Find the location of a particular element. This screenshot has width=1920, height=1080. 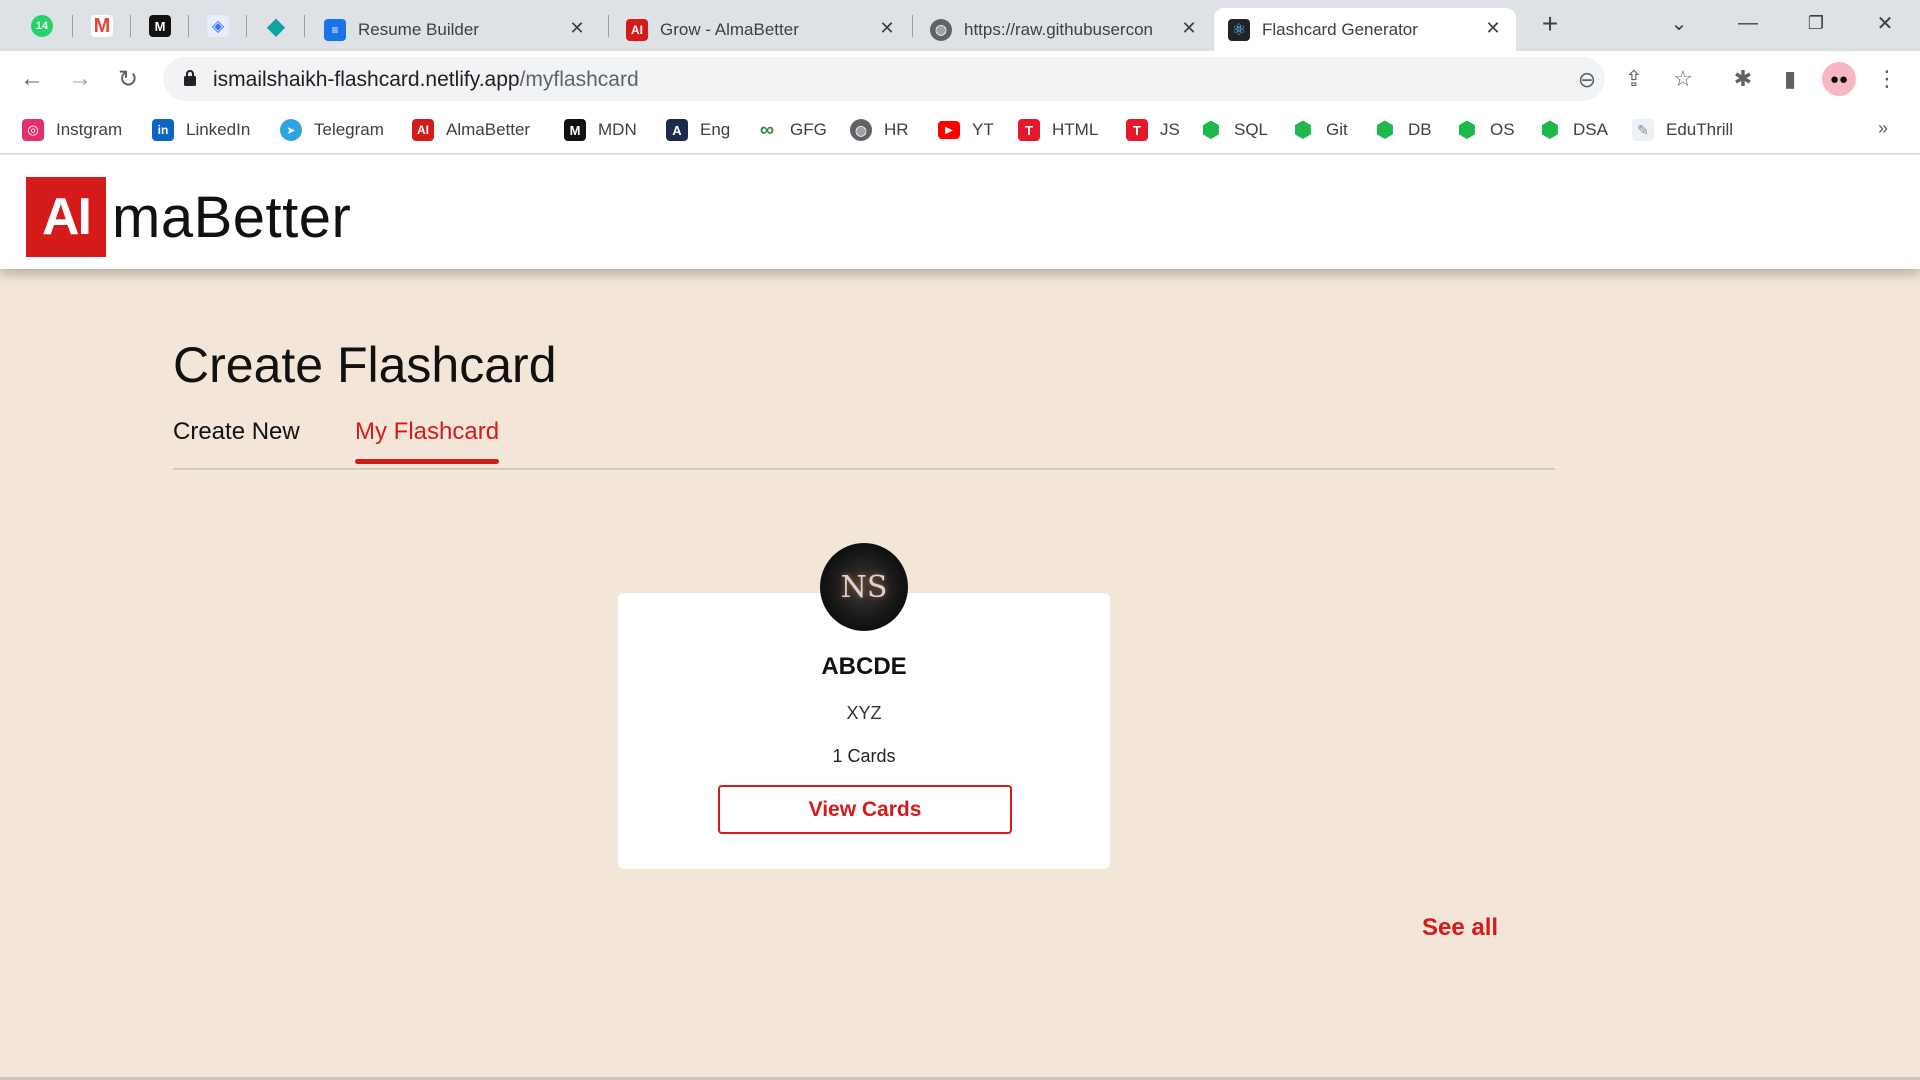

bookmark-label: MDN is located at coordinates (617, 129).